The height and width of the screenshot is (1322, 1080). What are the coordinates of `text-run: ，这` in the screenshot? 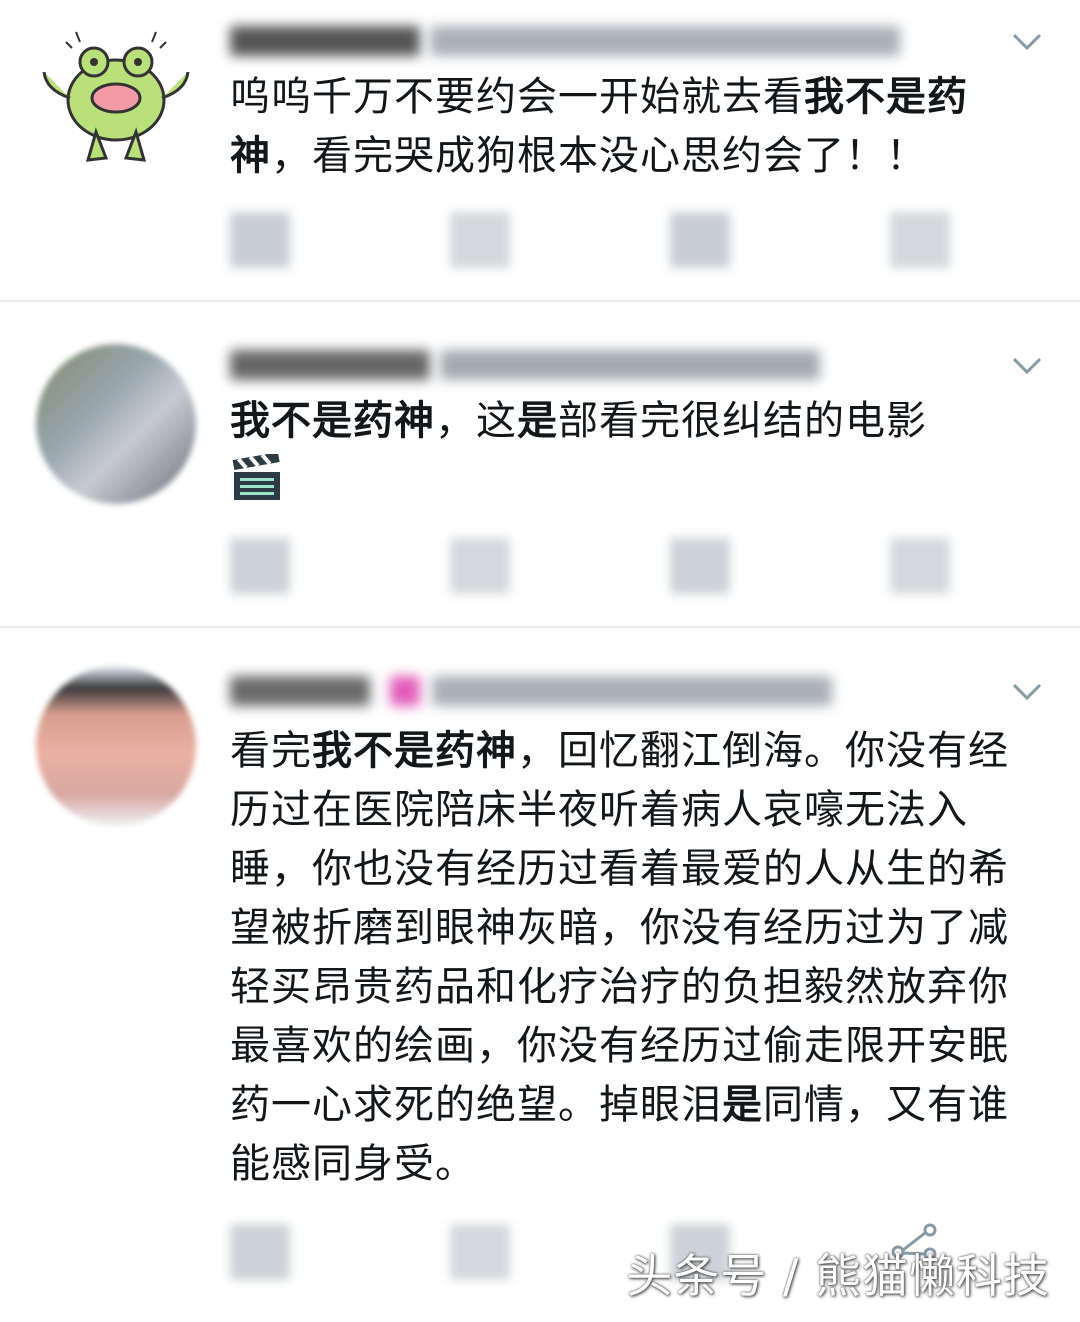 It's located at (476, 421).